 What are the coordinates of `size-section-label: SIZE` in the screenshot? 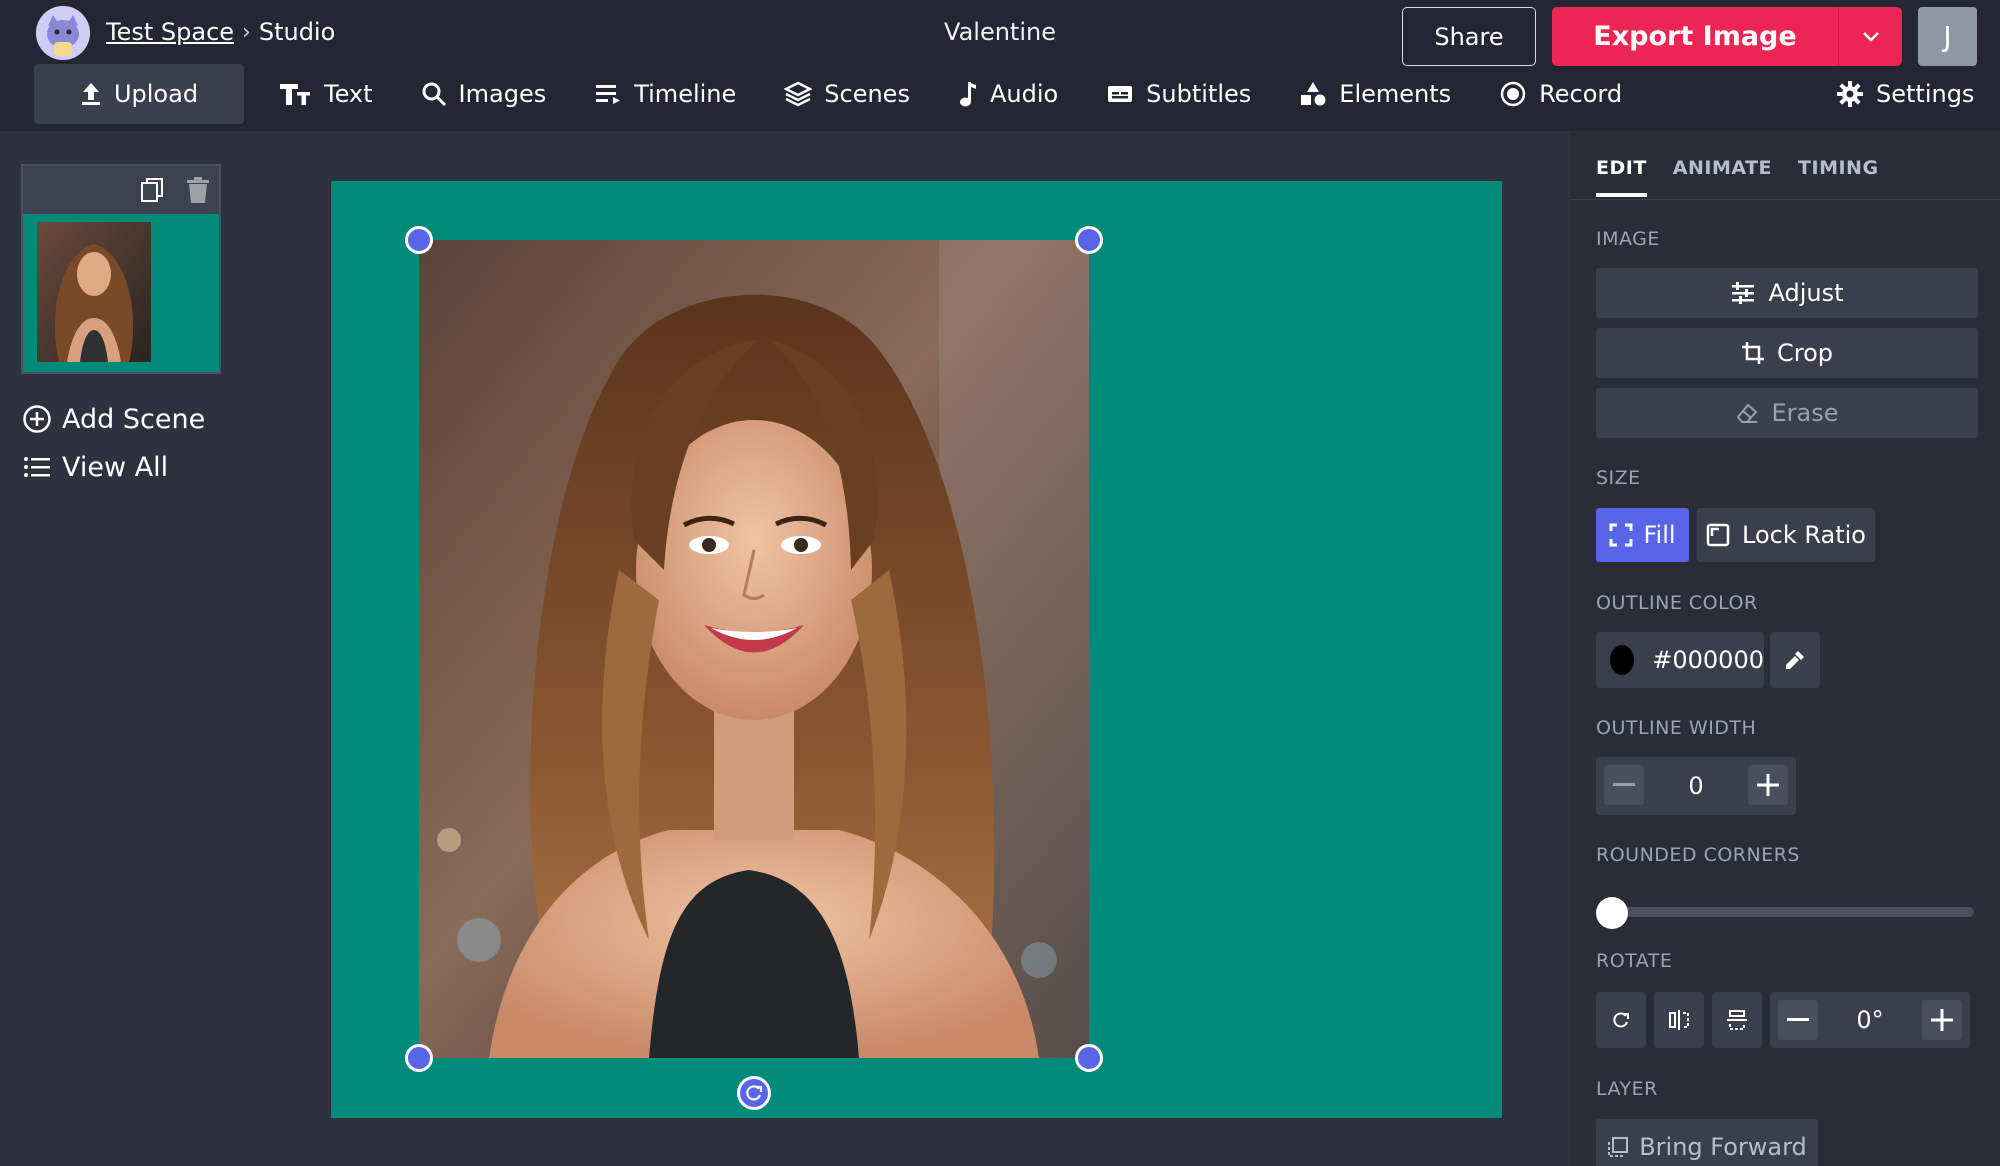 It's located at (1618, 478).